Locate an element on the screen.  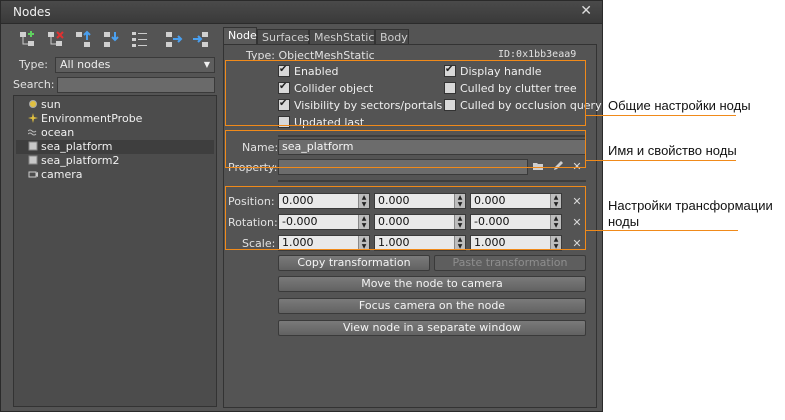
edit-icon is located at coordinates (558, 166).